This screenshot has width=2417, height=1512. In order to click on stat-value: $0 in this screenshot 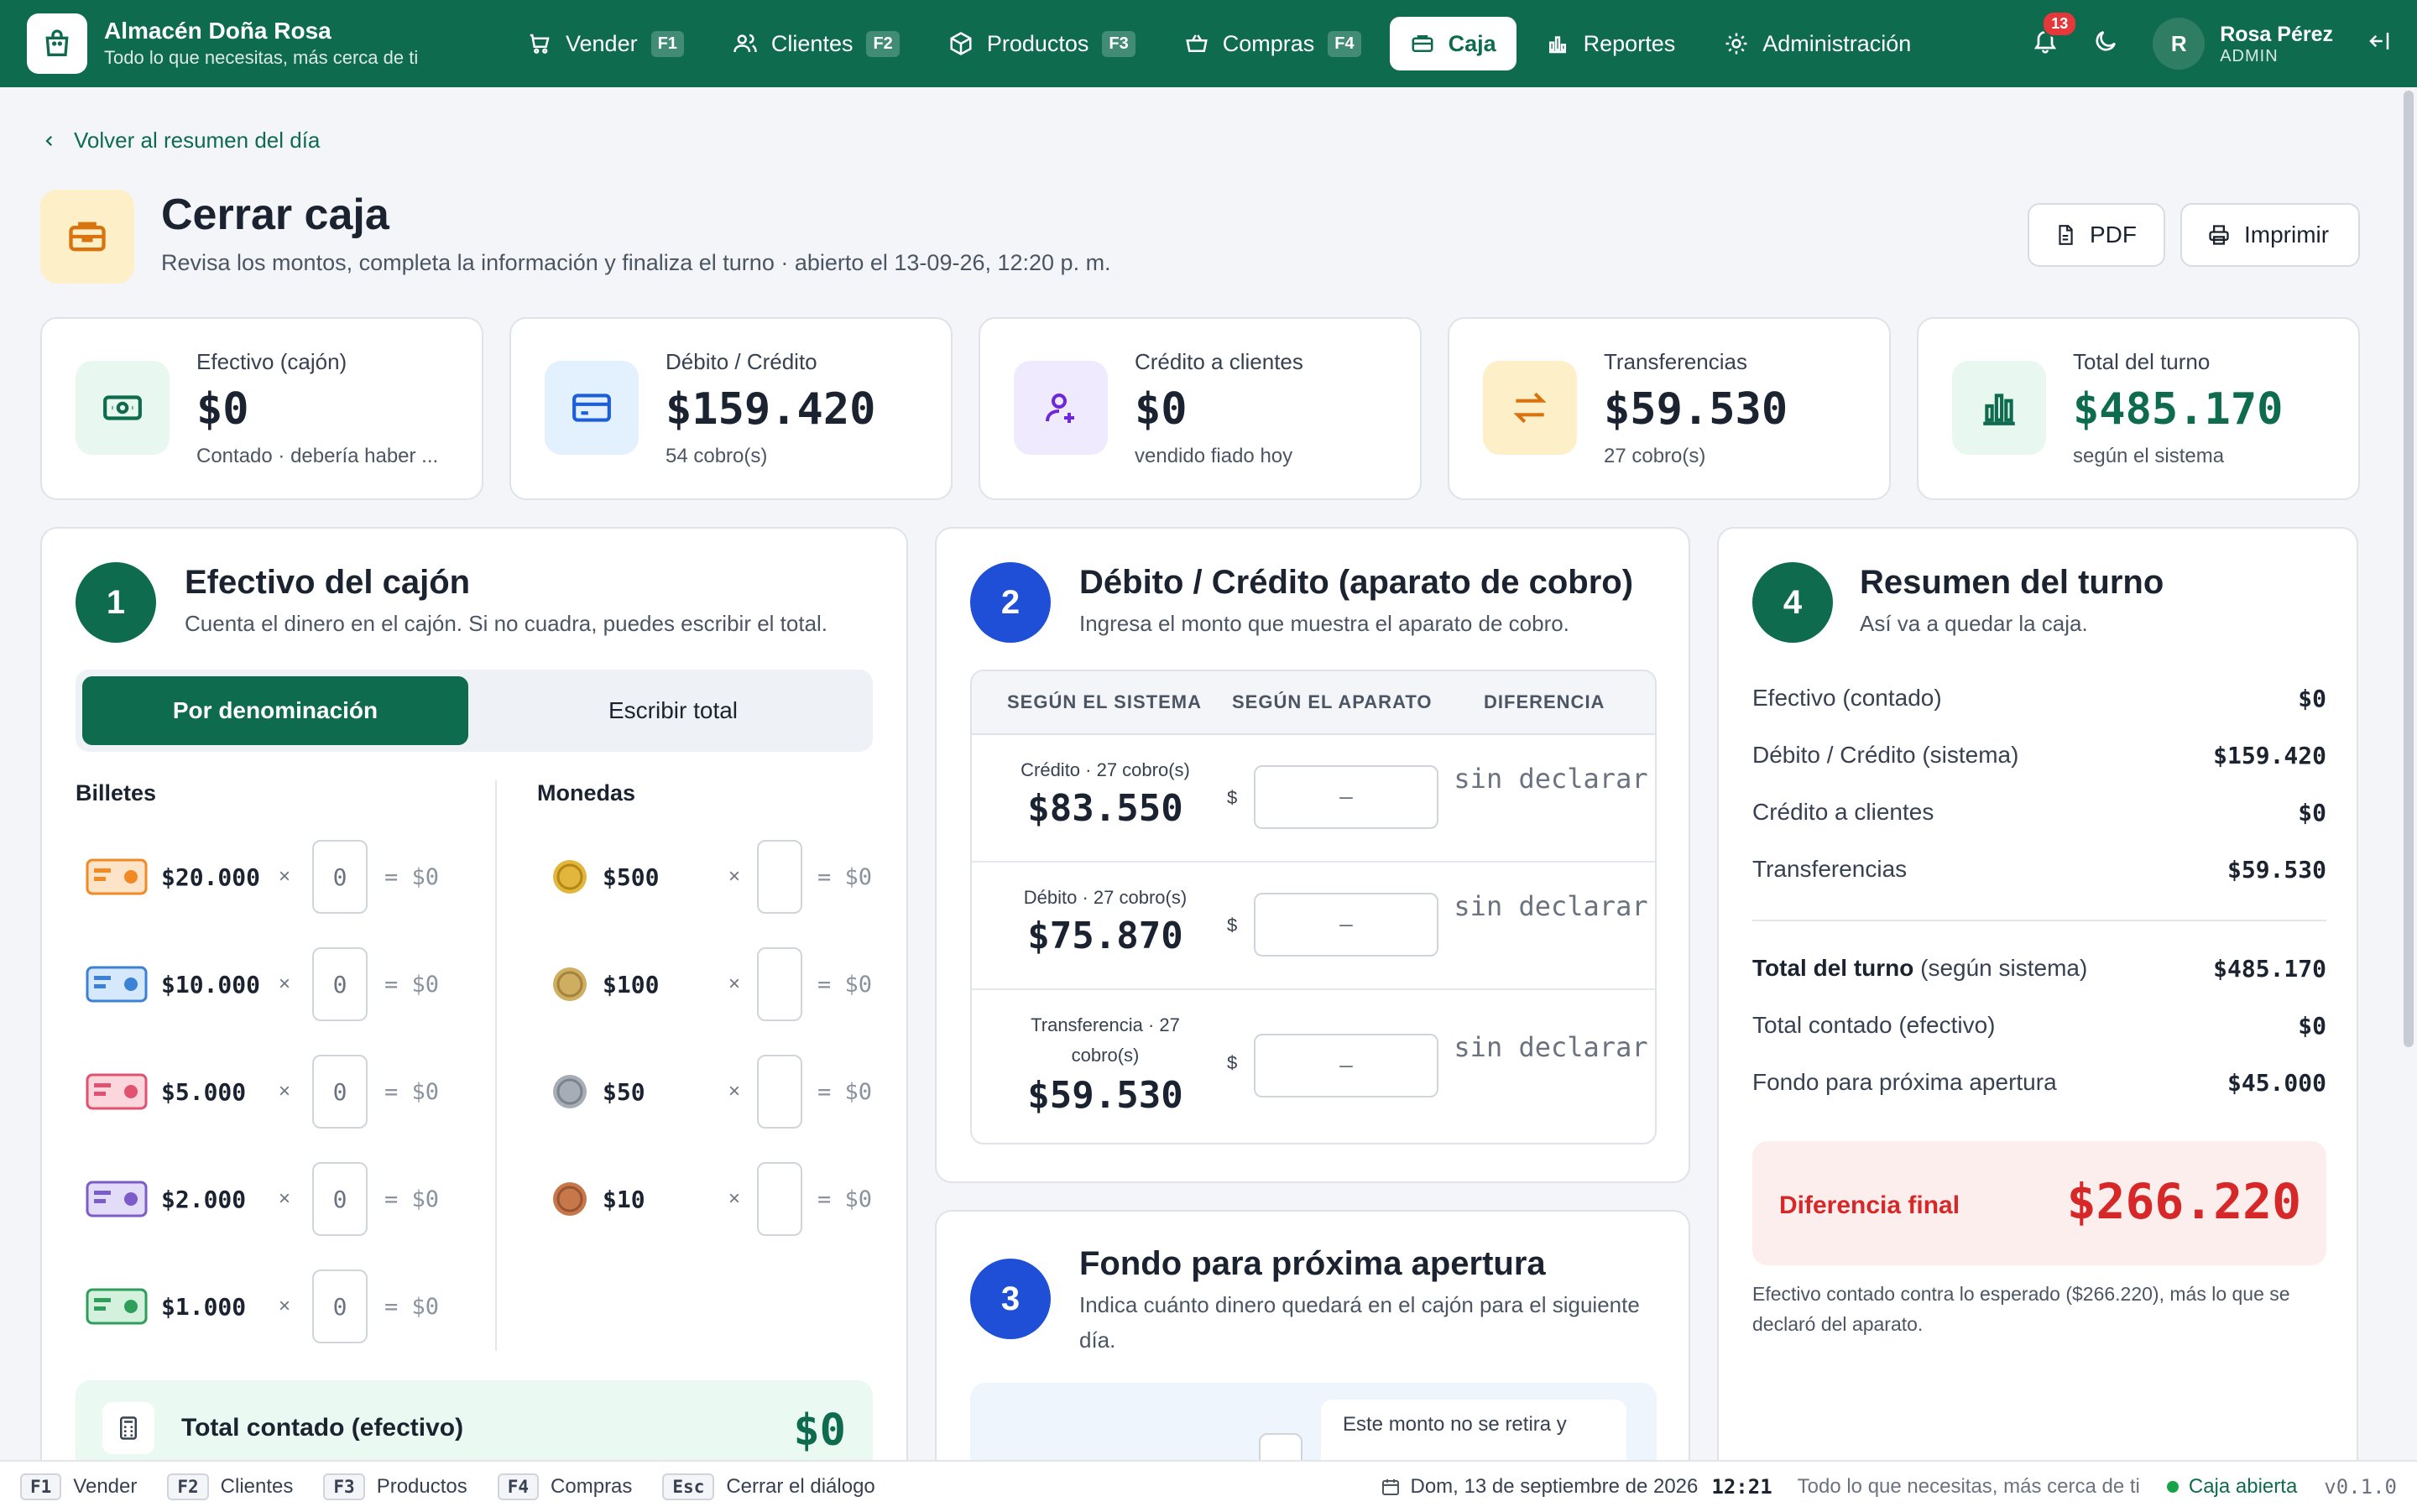, I will do `click(1161, 410)`.